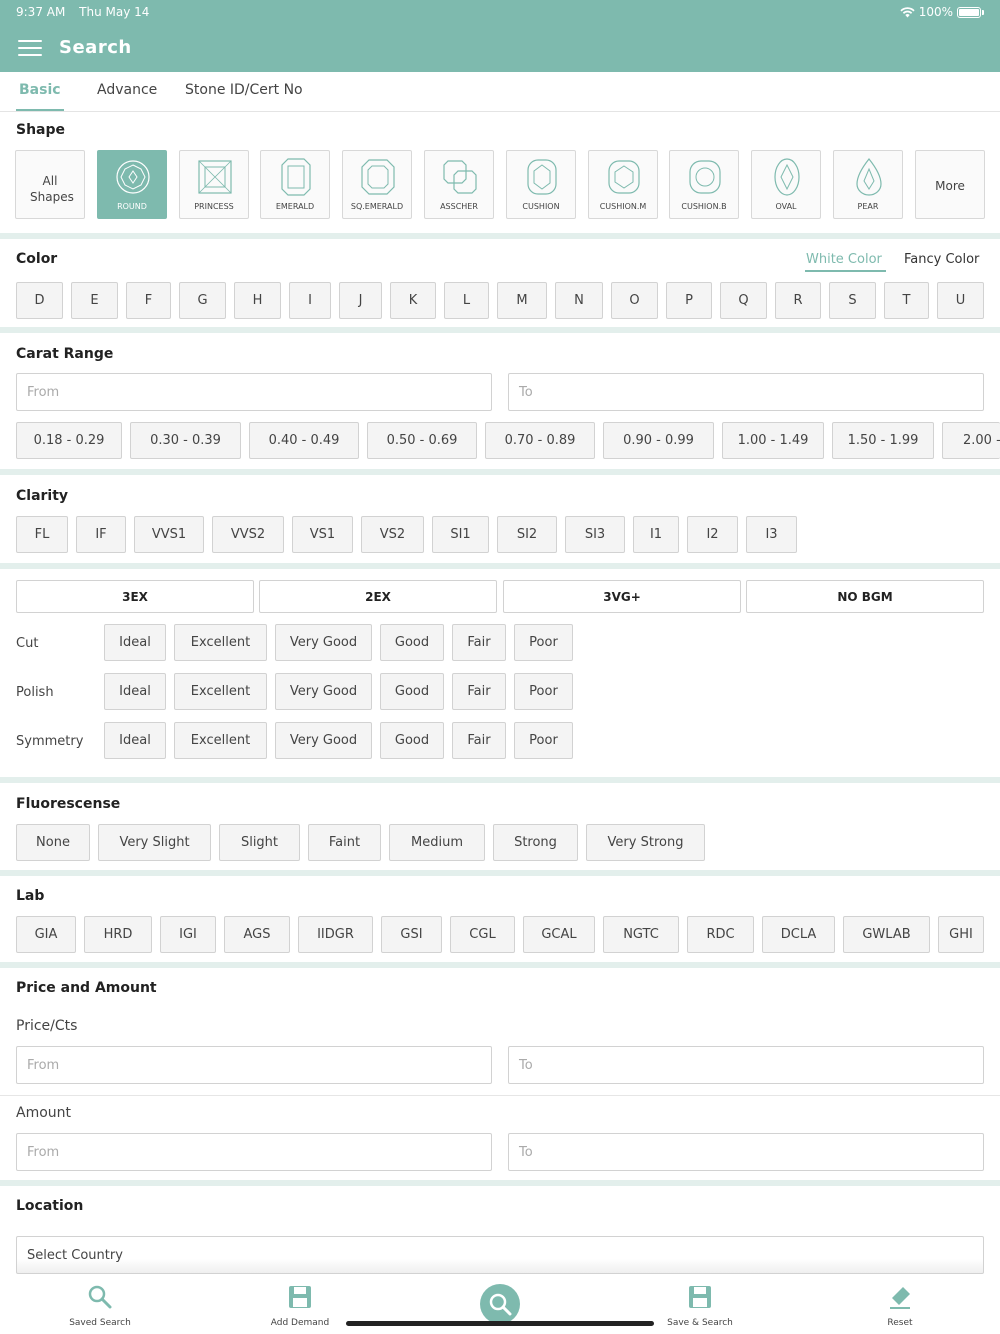 The image size is (1000, 1334). Describe the element at coordinates (295, 184) in the screenshot. I see `shape-emerald-button: EMERALD` at that location.